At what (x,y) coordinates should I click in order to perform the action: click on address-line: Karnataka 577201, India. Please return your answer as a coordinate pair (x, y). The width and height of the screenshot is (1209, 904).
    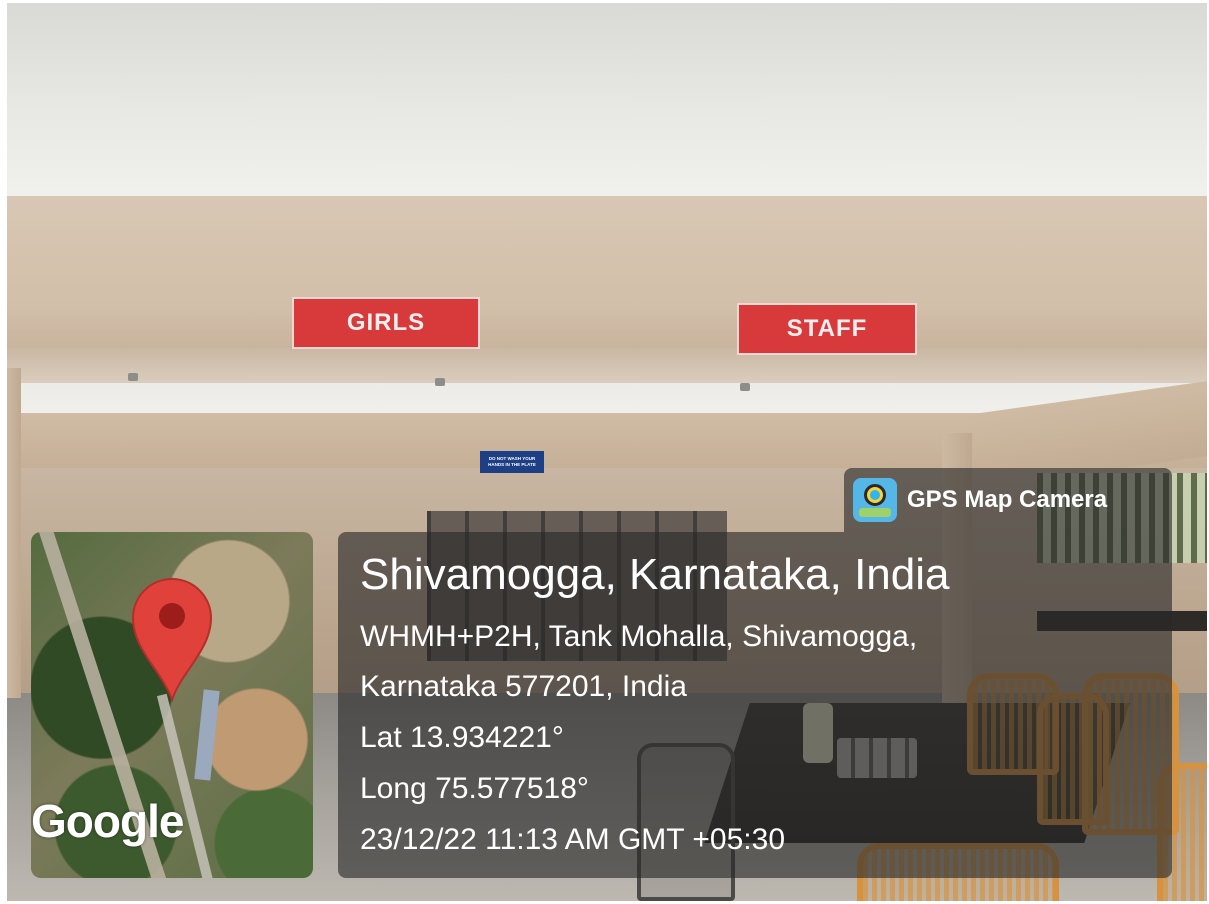
    Looking at the image, I should click on (523, 686).